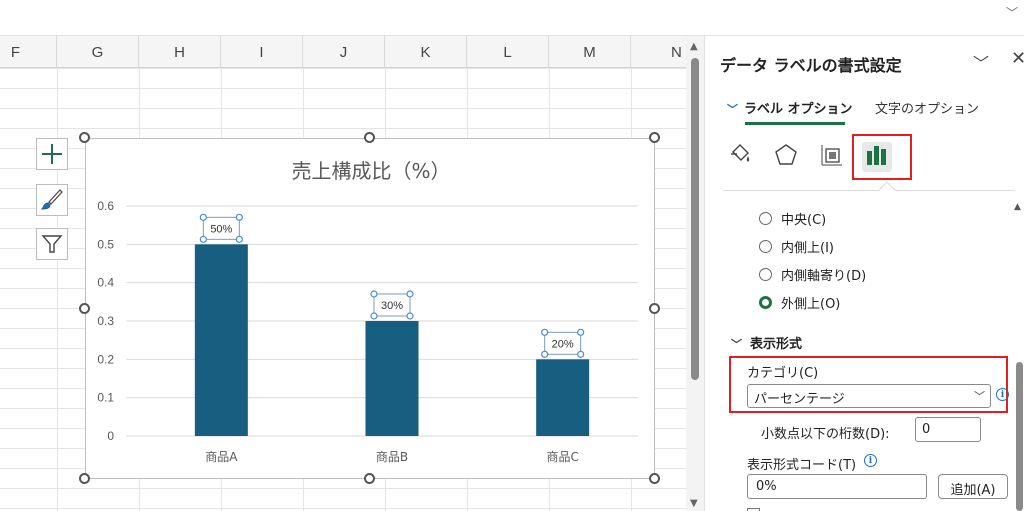  I want to click on column-header-i: I, so click(262, 52).